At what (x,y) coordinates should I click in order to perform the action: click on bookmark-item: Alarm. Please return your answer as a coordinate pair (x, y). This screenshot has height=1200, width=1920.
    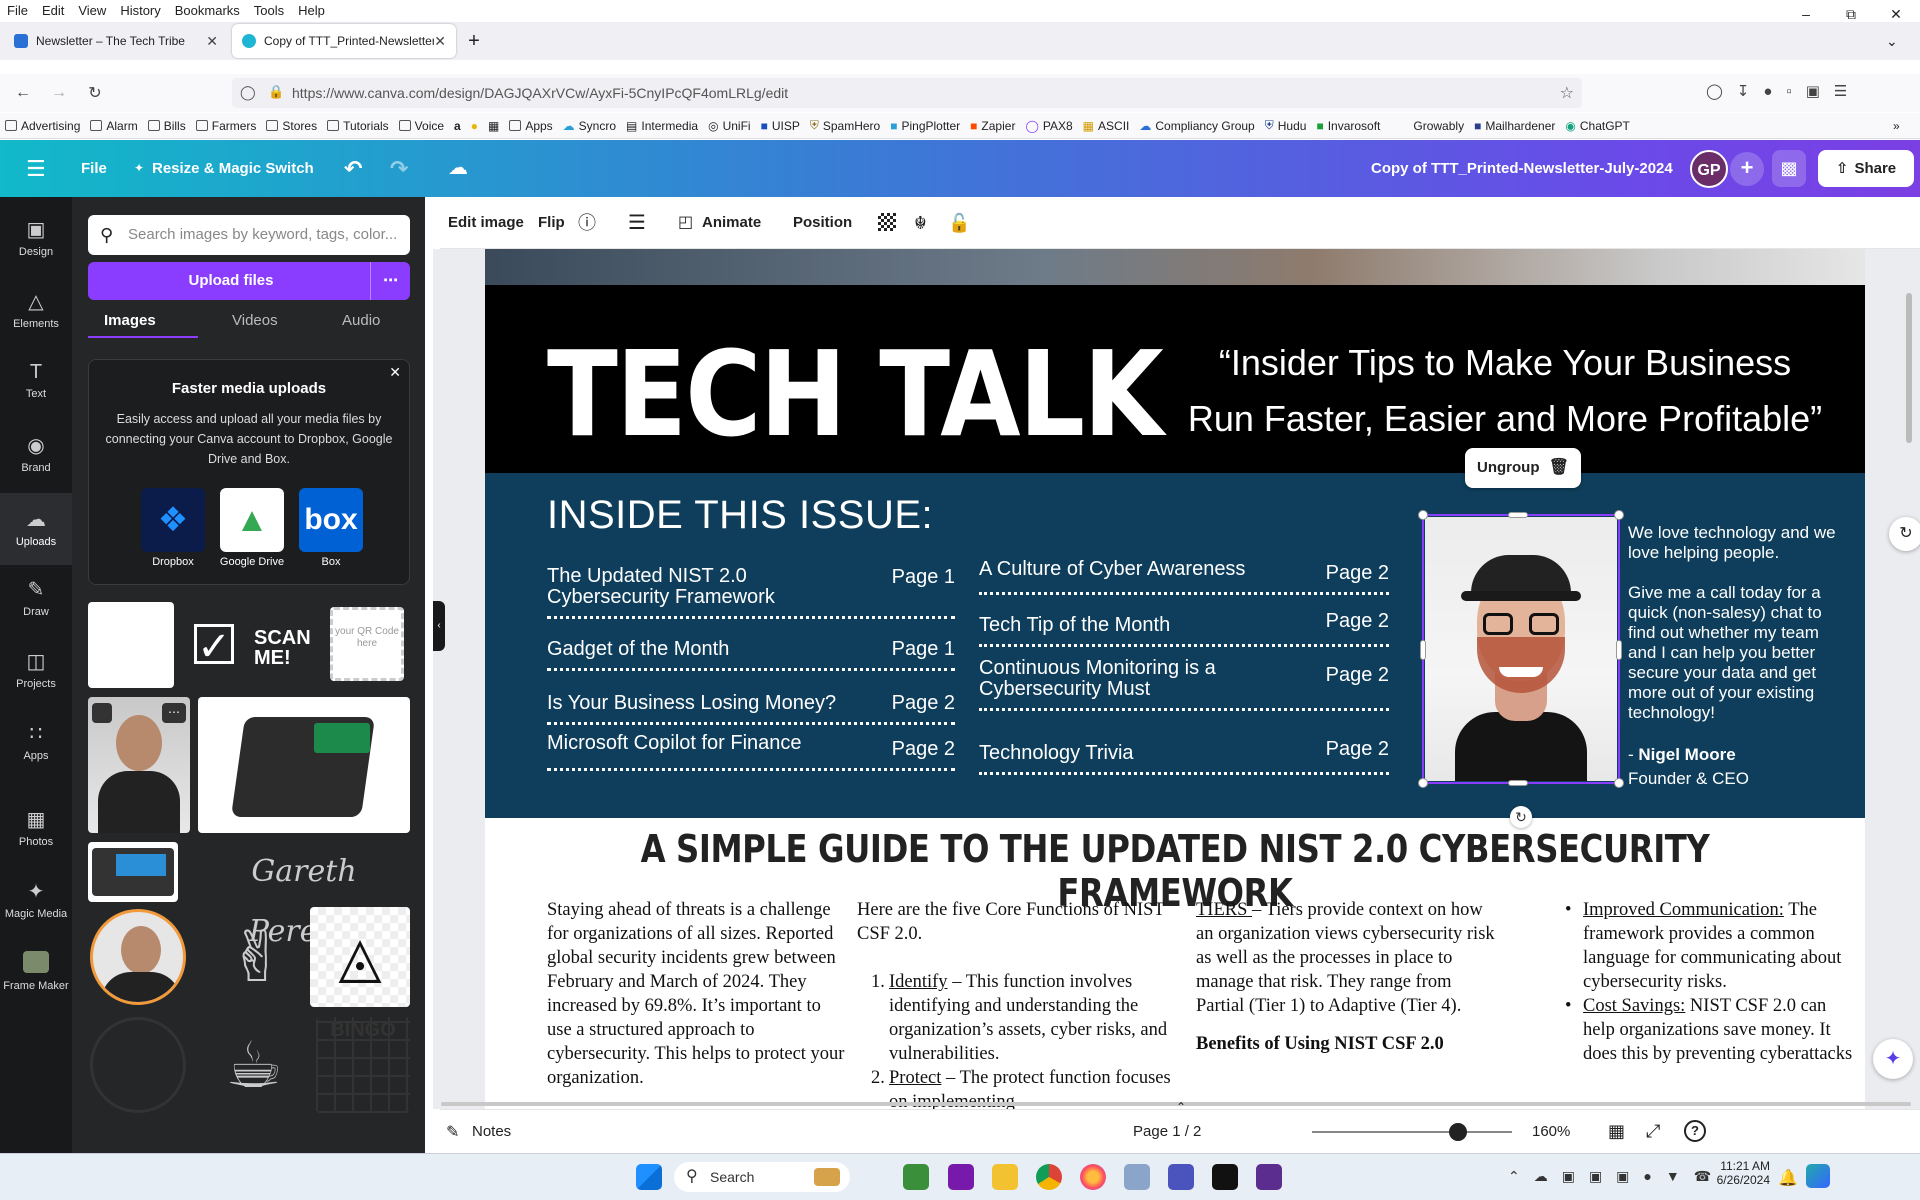
    Looking at the image, I should click on (114, 126).